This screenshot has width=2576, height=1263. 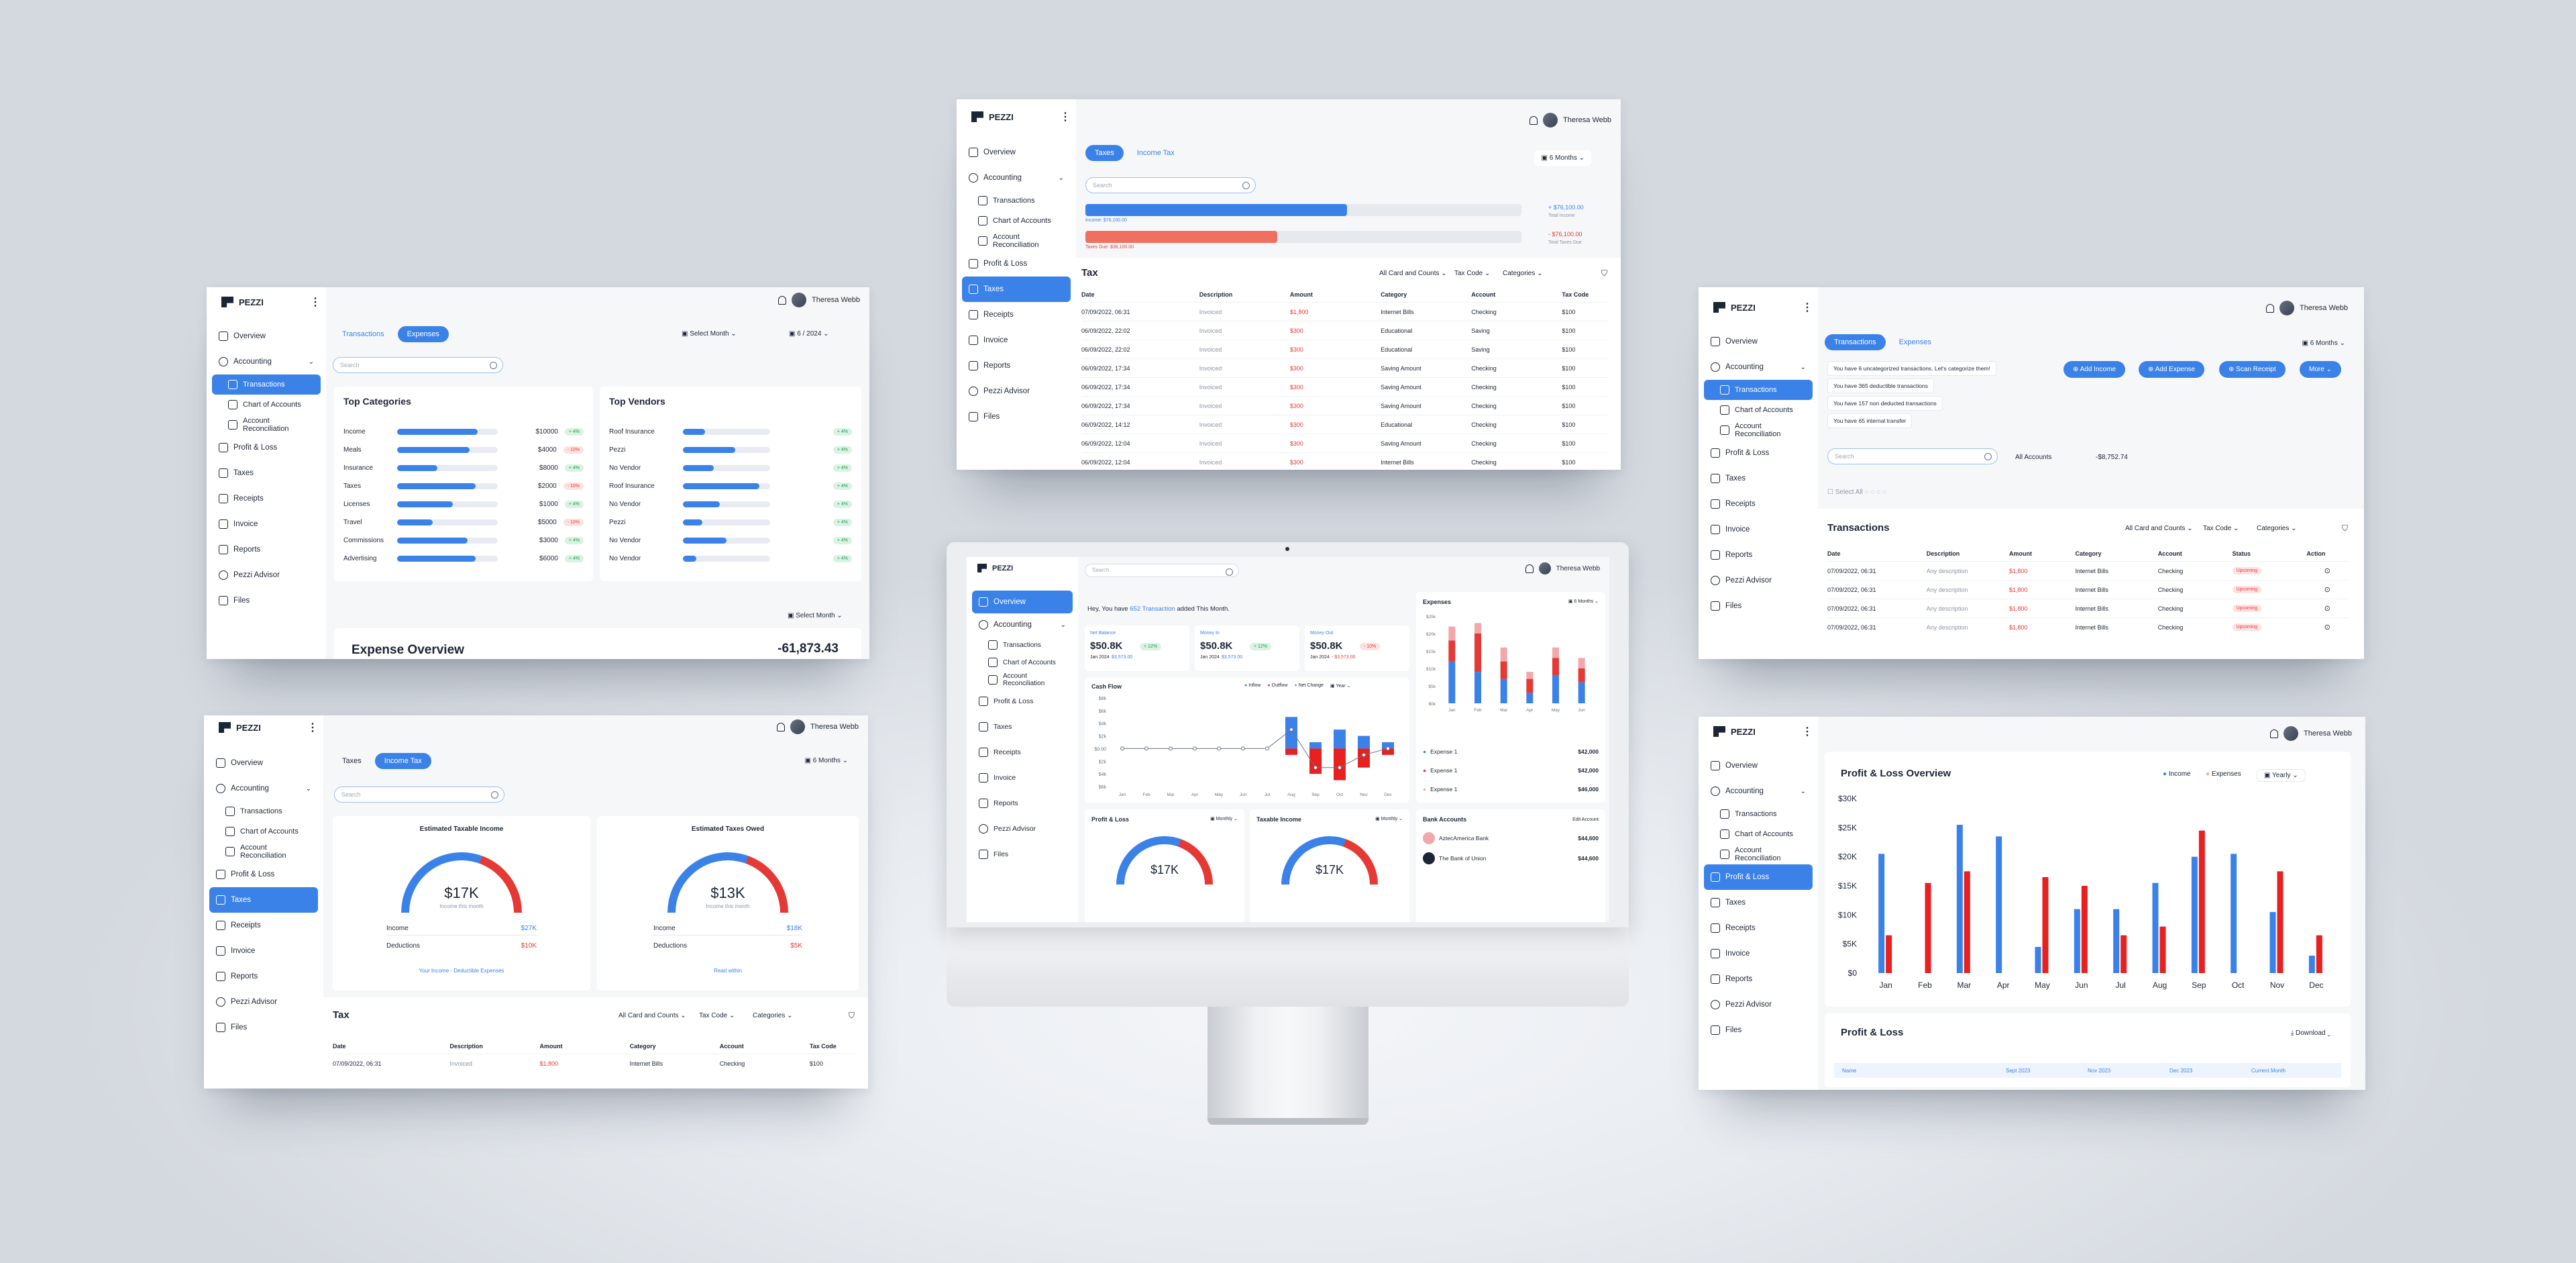 What do you see at coordinates (728, 971) in the screenshot?
I see `info-link: Read within` at bounding box center [728, 971].